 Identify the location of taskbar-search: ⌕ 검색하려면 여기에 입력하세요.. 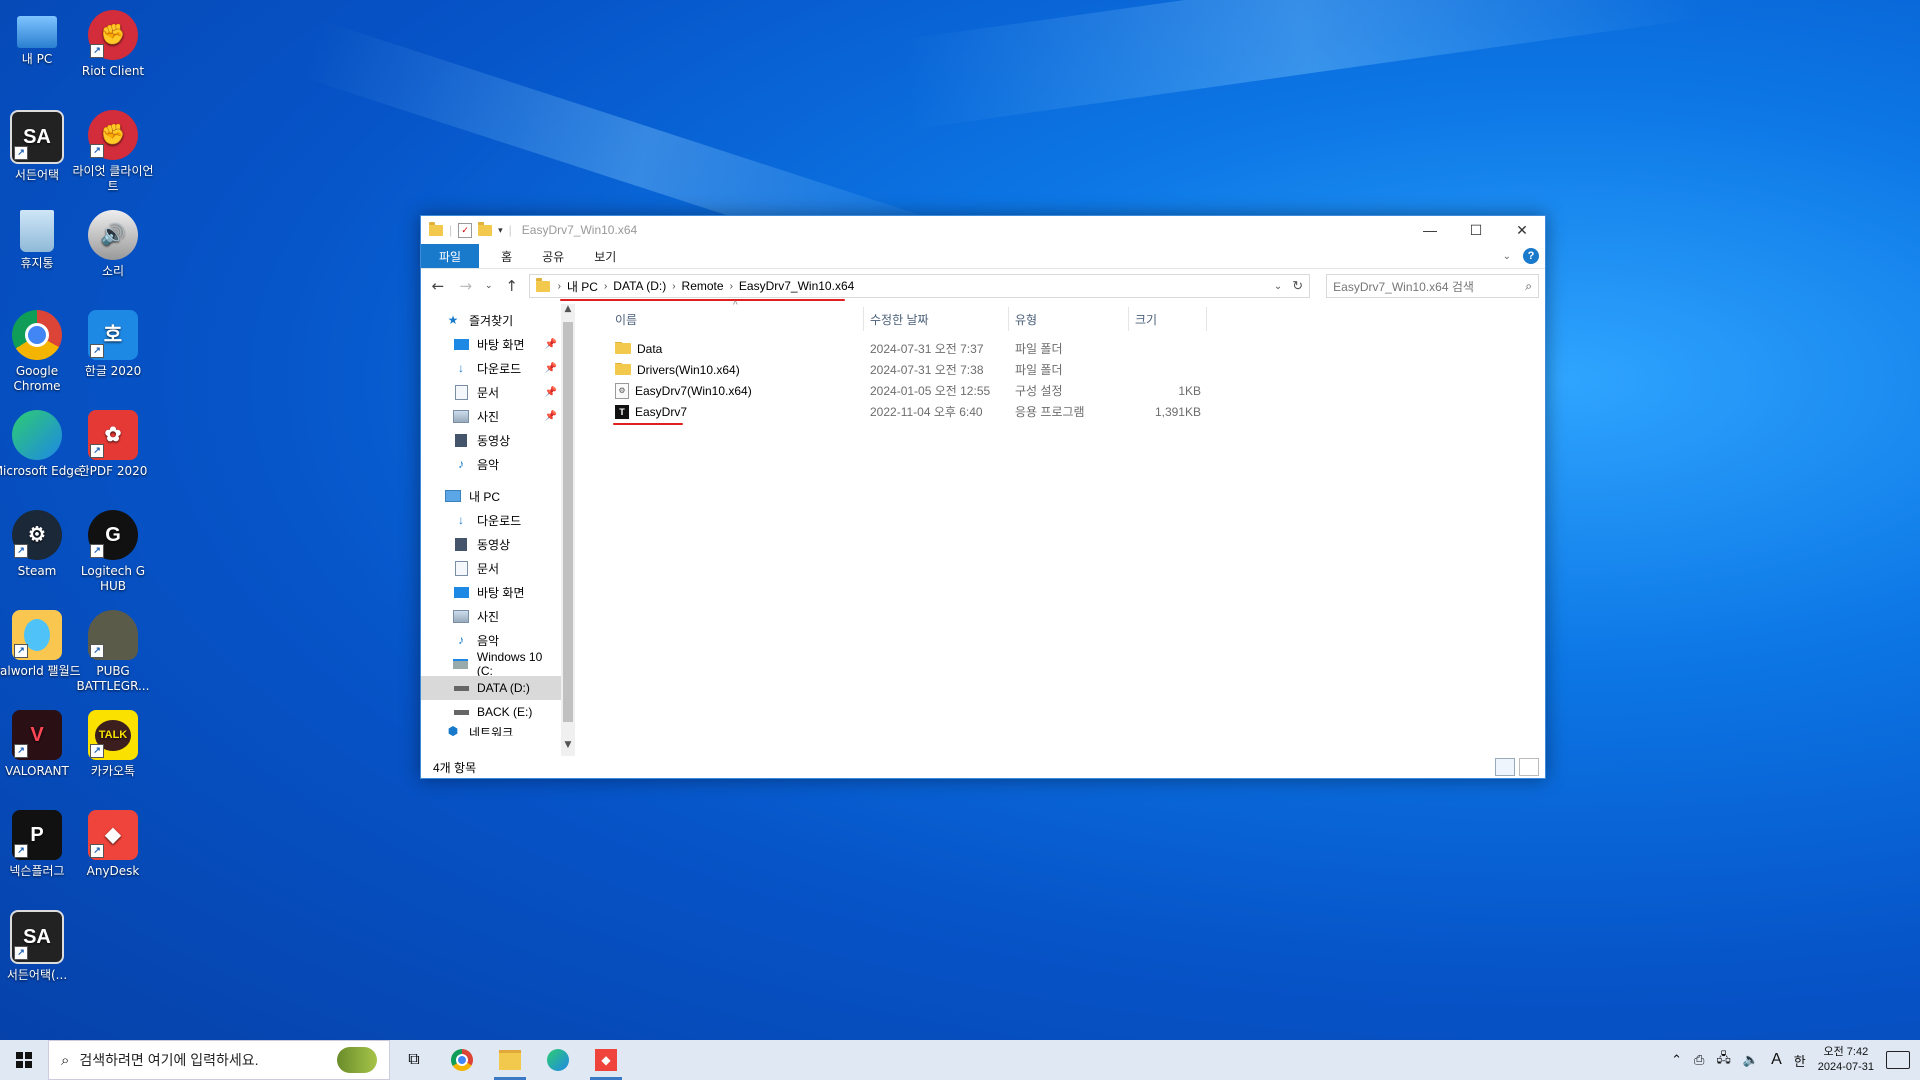
(219, 1060).